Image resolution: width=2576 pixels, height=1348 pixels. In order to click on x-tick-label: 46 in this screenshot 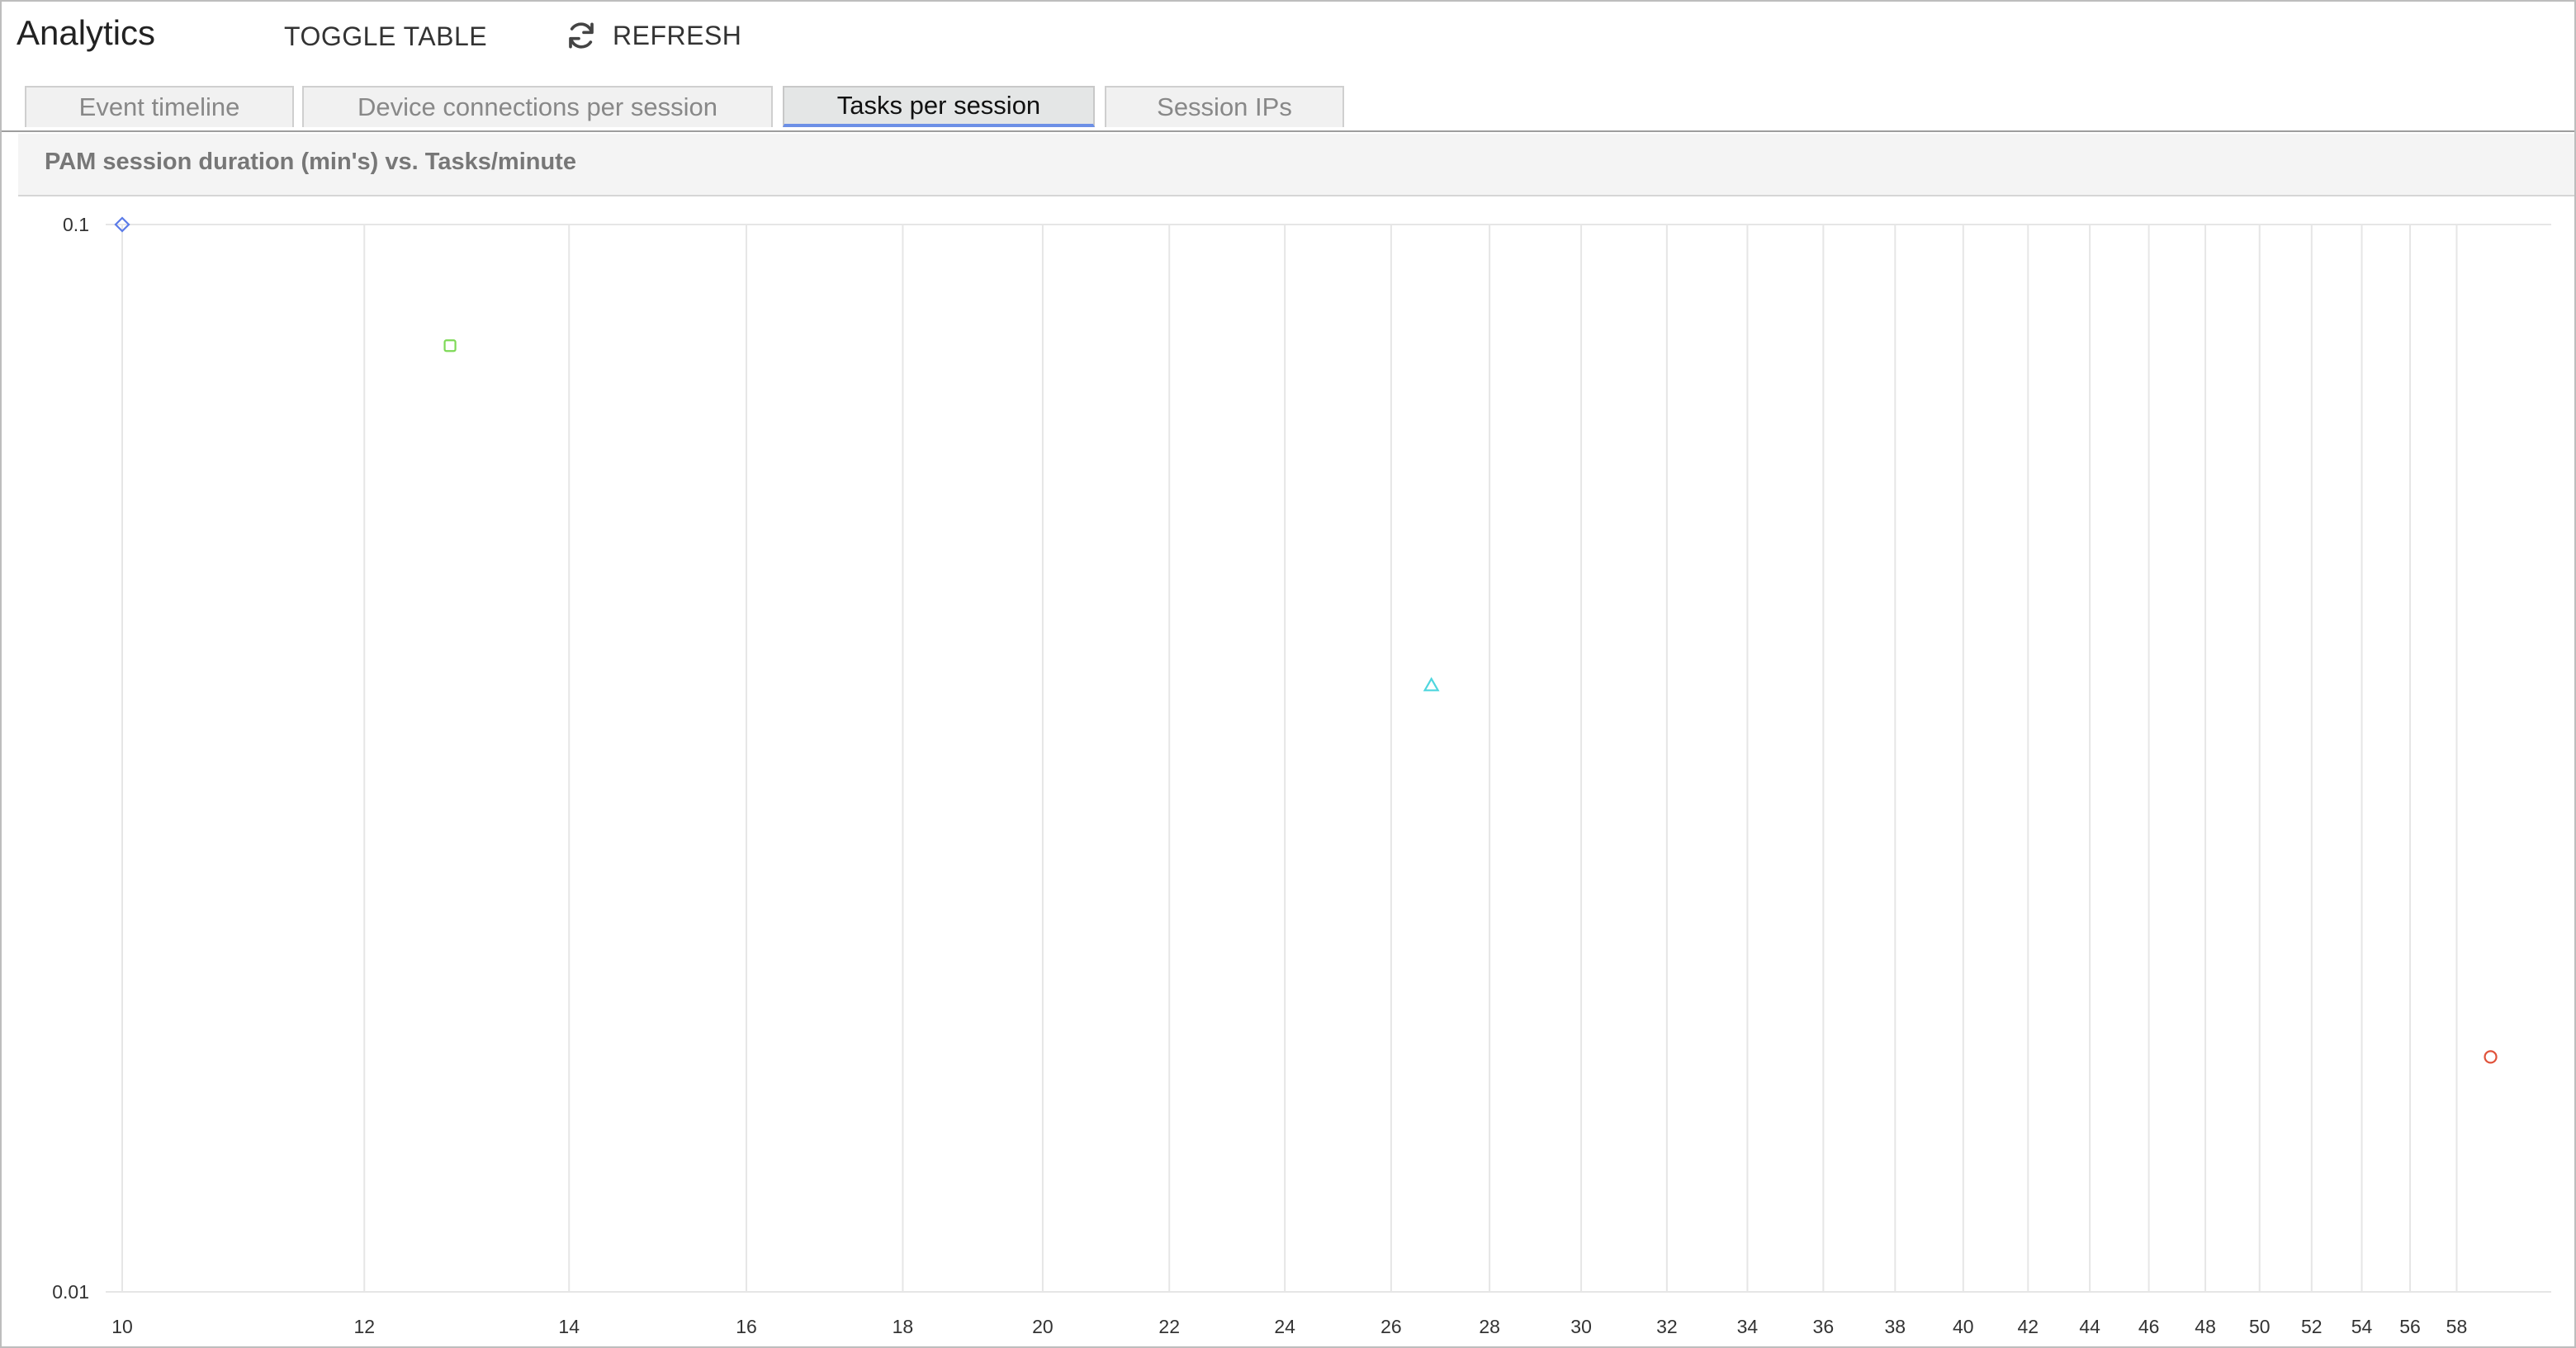, I will do `click(2149, 1326)`.